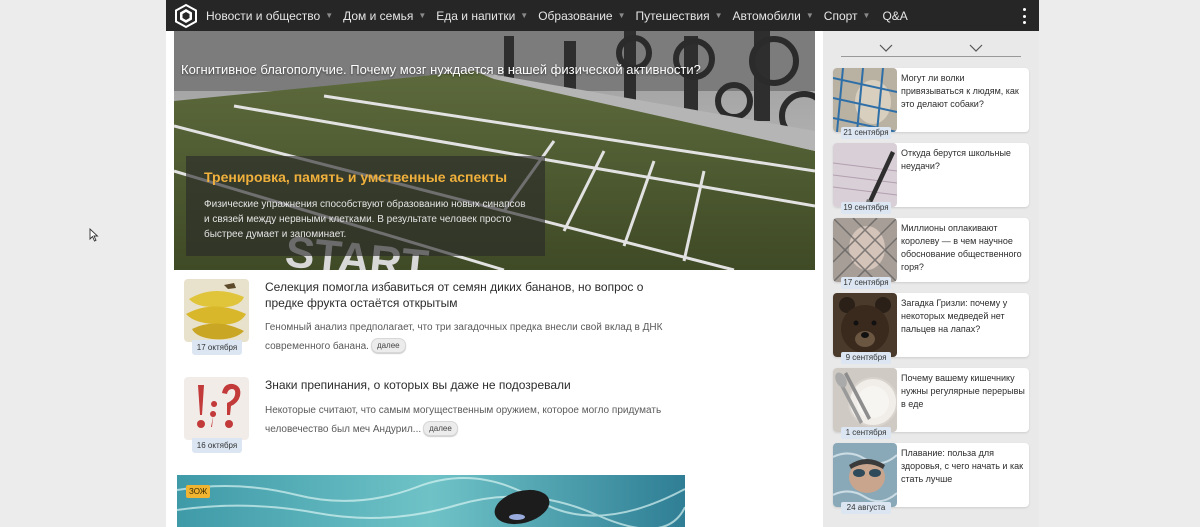 This screenshot has height=527, width=1200. I want to click on sidebar-date: 1 сентября, so click(866, 433).